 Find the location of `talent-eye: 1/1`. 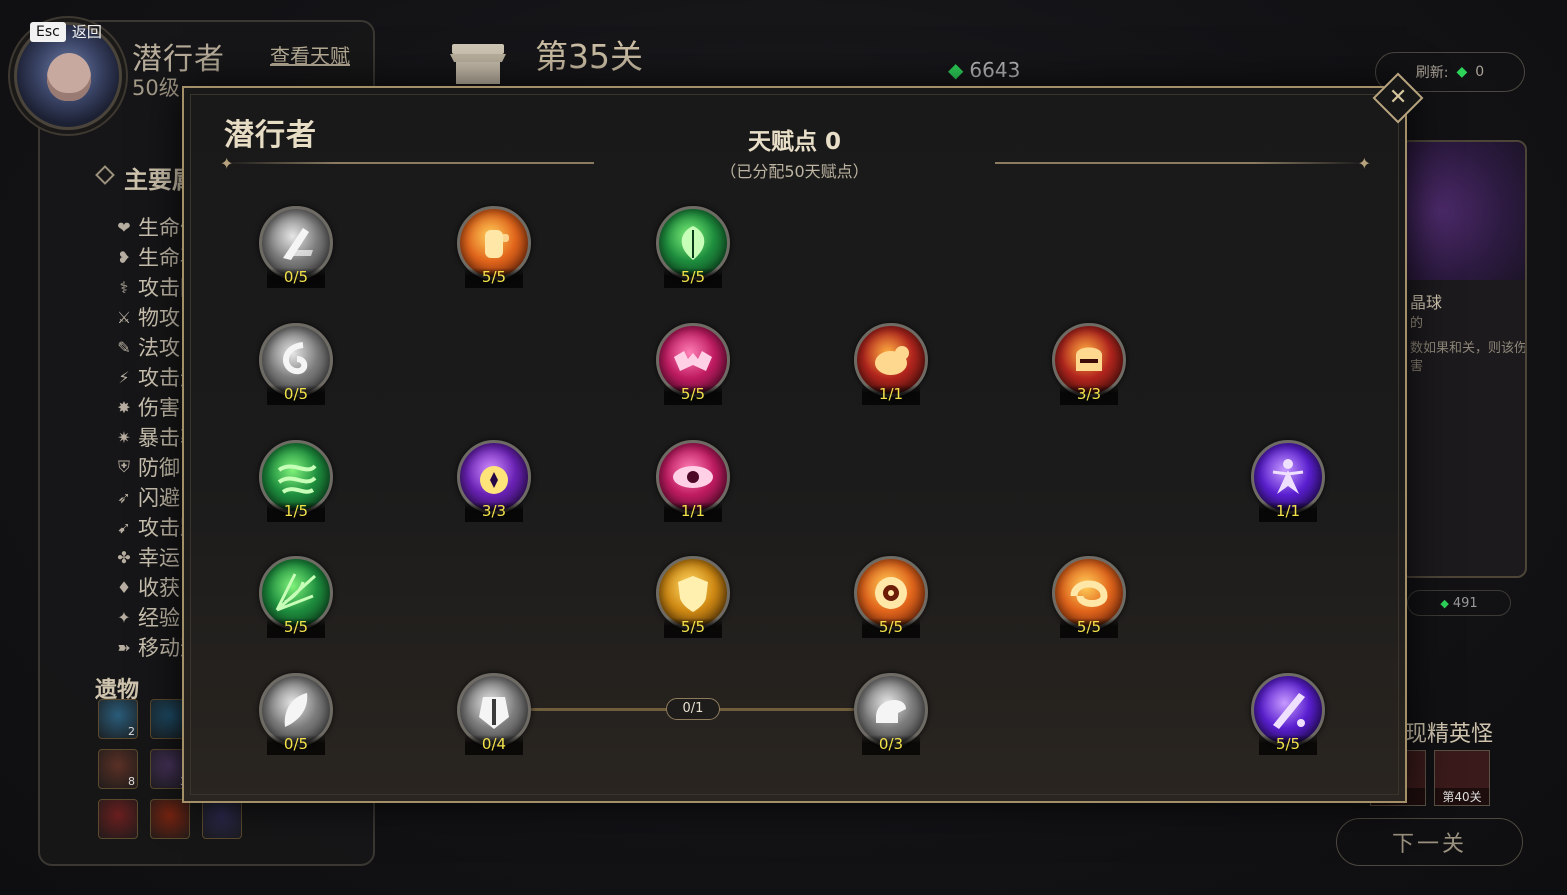

talent-eye: 1/1 is located at coordinates (694, 485).